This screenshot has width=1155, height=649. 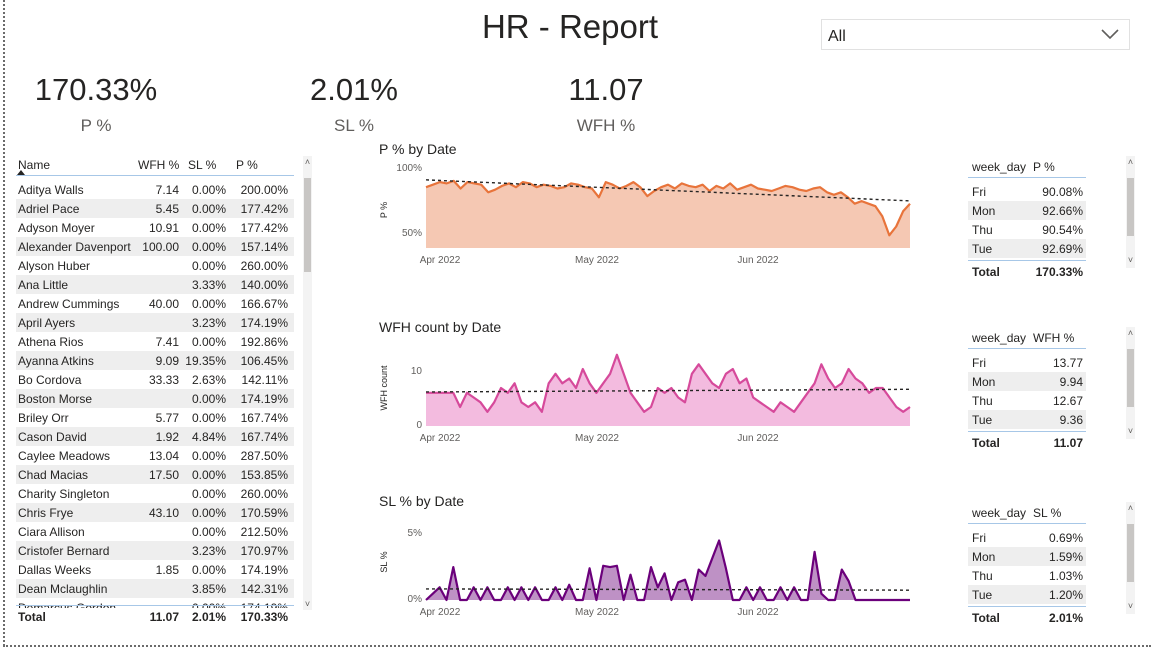 What do you see at coordinates (167, 570) in the screenshot?
I see `cell-wfh: 1.85` at bounding box center [167, 570].